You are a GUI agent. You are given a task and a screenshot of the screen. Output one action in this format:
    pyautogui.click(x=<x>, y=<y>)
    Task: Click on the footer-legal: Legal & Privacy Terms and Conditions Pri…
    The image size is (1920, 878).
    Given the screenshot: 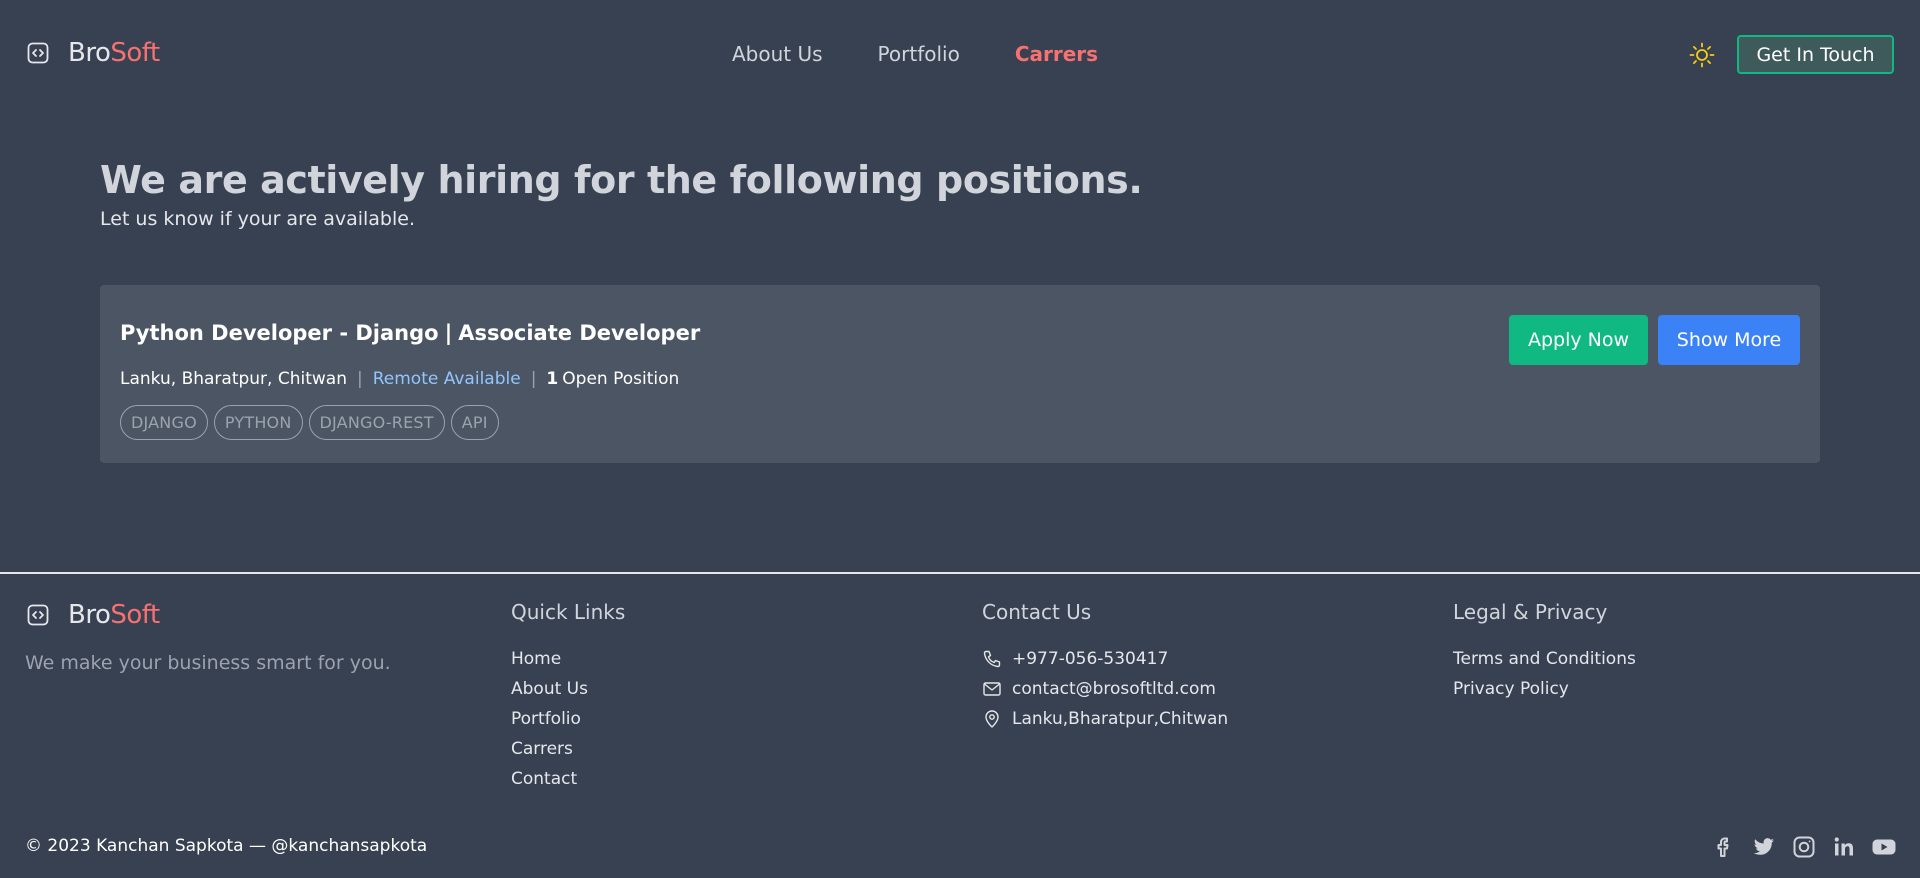 What is the action you would take?
    pyautogui.click(x=1544, y=652)
    